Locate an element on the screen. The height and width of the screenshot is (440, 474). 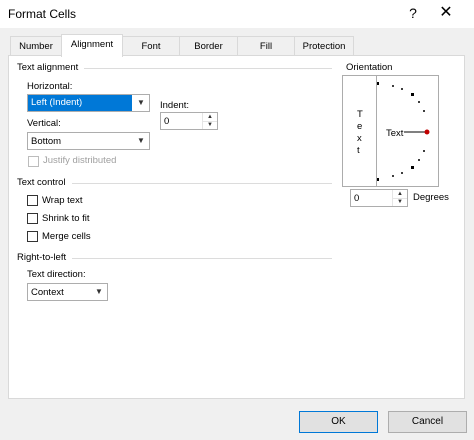
text-alignment-heading: Text alignment is located at coordinates (48, 67).